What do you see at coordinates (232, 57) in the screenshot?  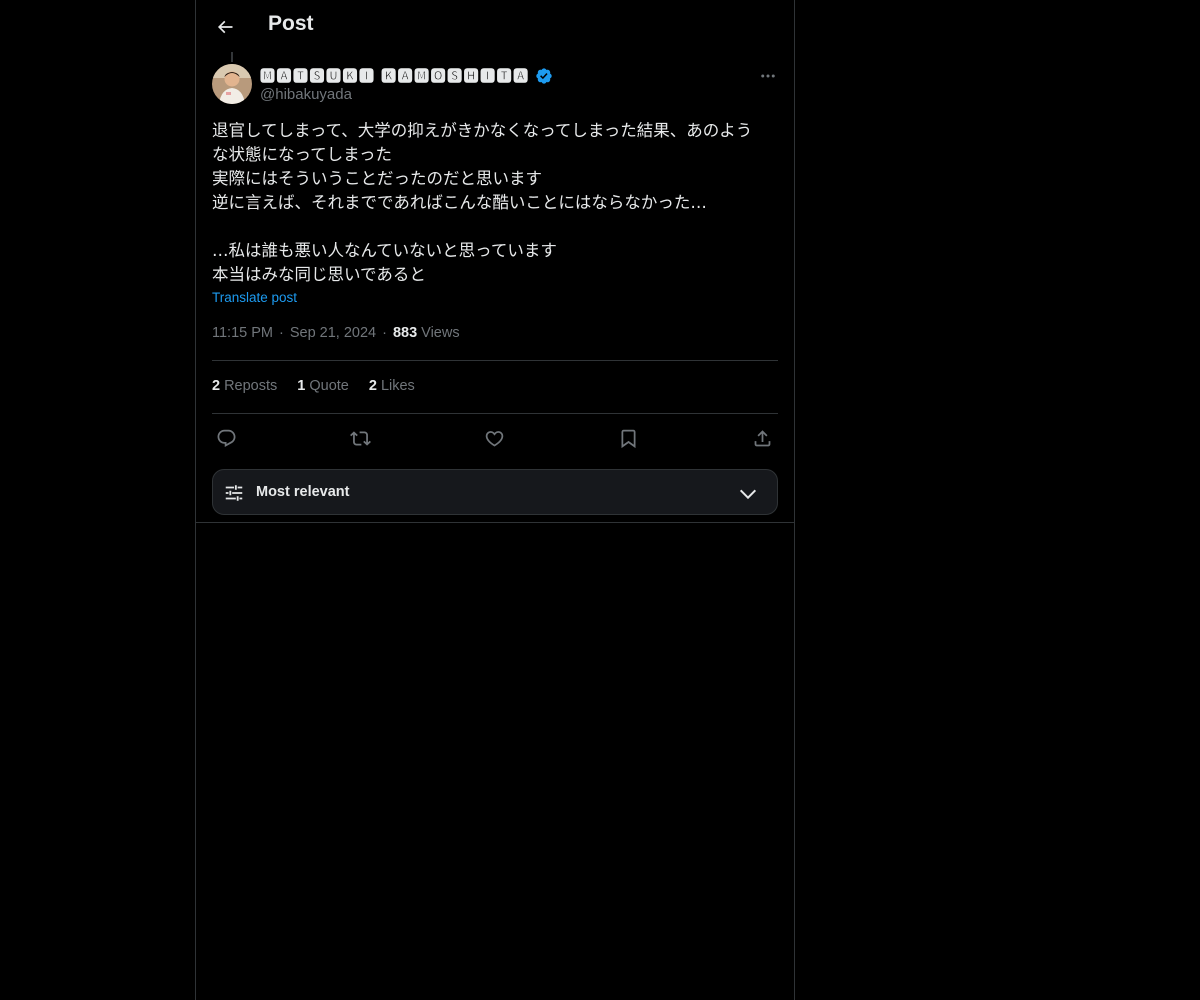 I see `thread-connector` at bounding box center [232, 57].